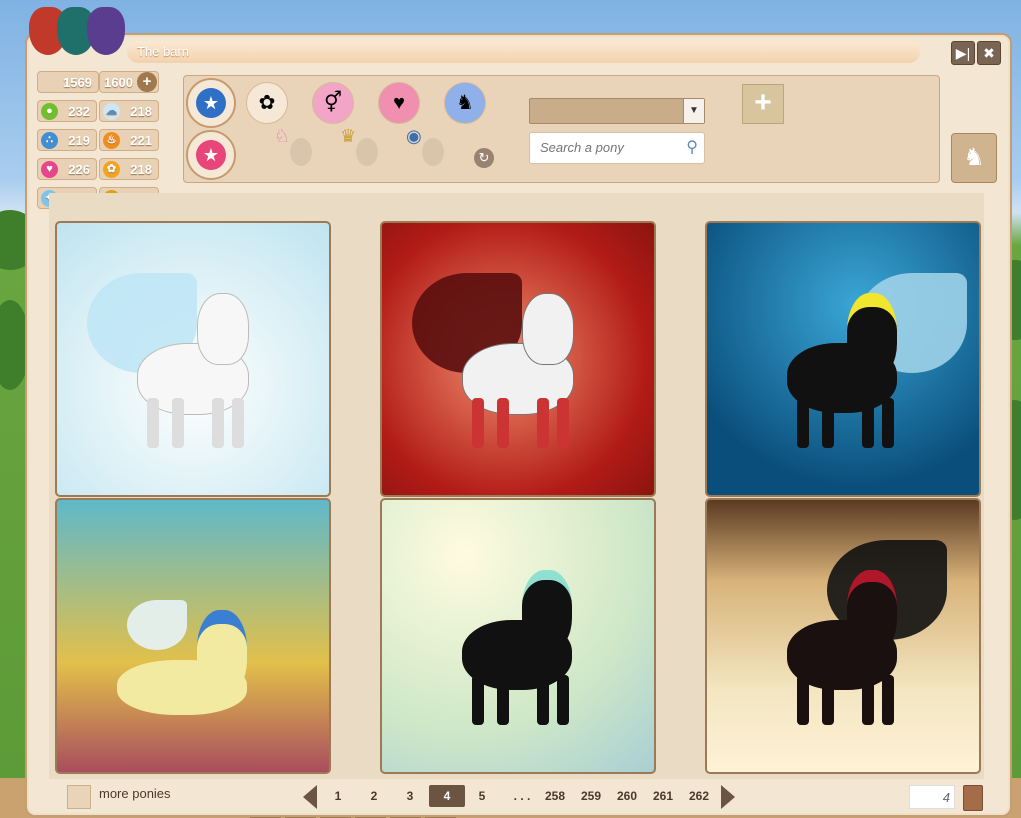  What do you see at coordinates (374, 796) in the screenshot?
I see `page-link: 2` at bounding box center [374, 796].